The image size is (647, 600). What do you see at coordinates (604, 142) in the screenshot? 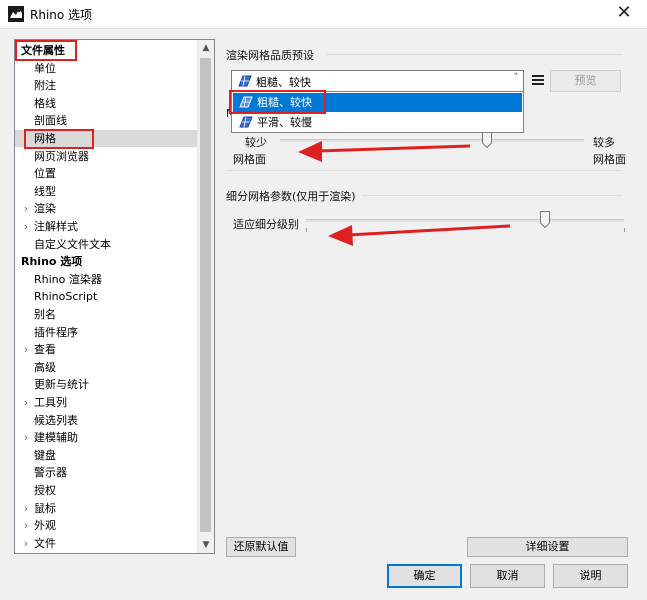
I see `slider-right-label-top: 较多` at bounding box center [604, 142].